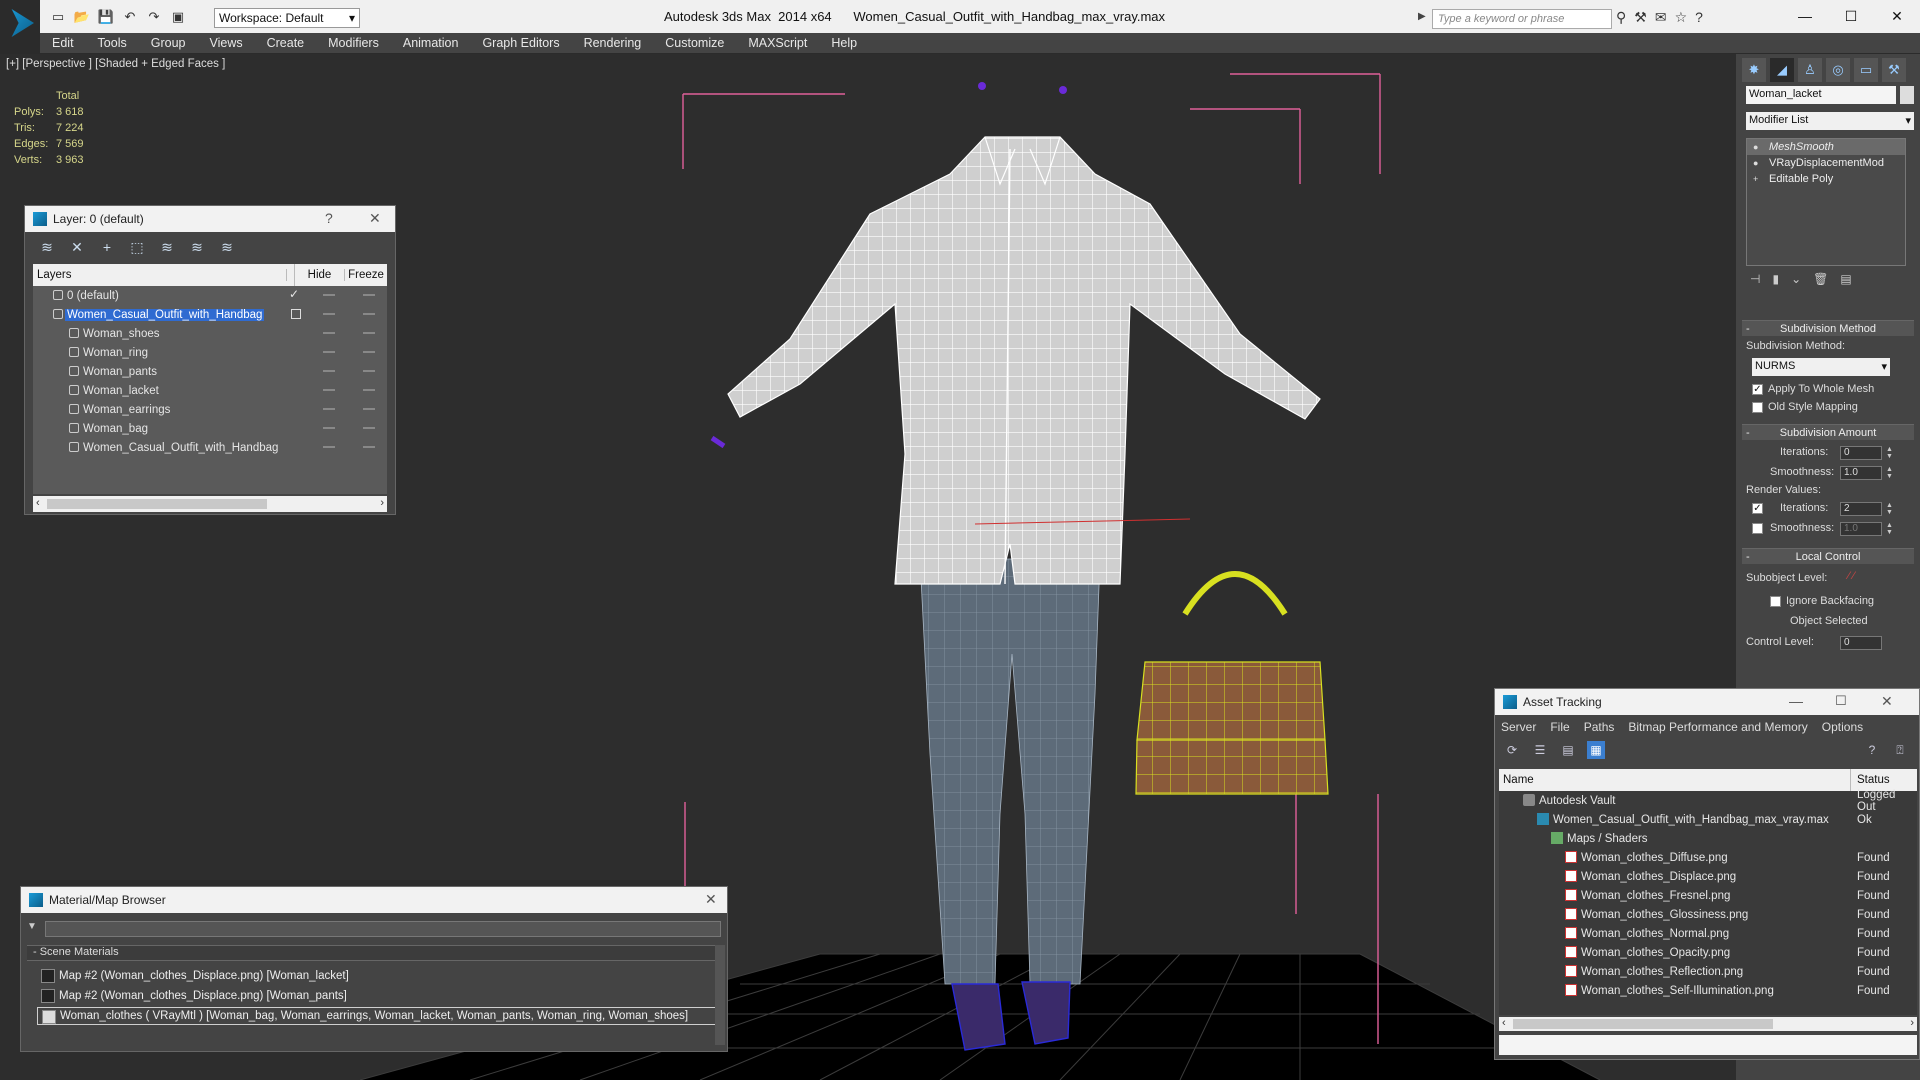 This screenshot has width=1920, height=1080. What do you see at coordinates (383, 929) in the screenshot?
I see `material-search-input` at bounding box center [383, 929].